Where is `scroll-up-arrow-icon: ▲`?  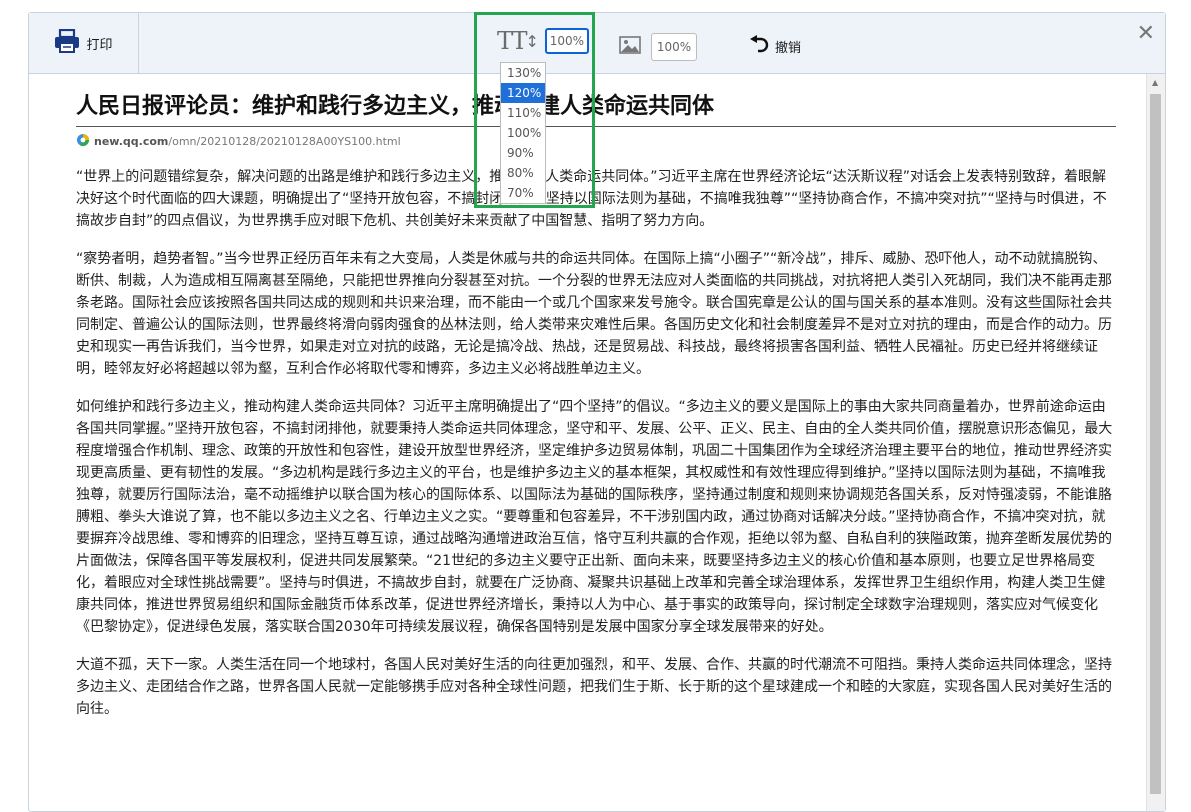
scroll-up-arrow-icon: ▲ is located at coordinates (1155, 82).